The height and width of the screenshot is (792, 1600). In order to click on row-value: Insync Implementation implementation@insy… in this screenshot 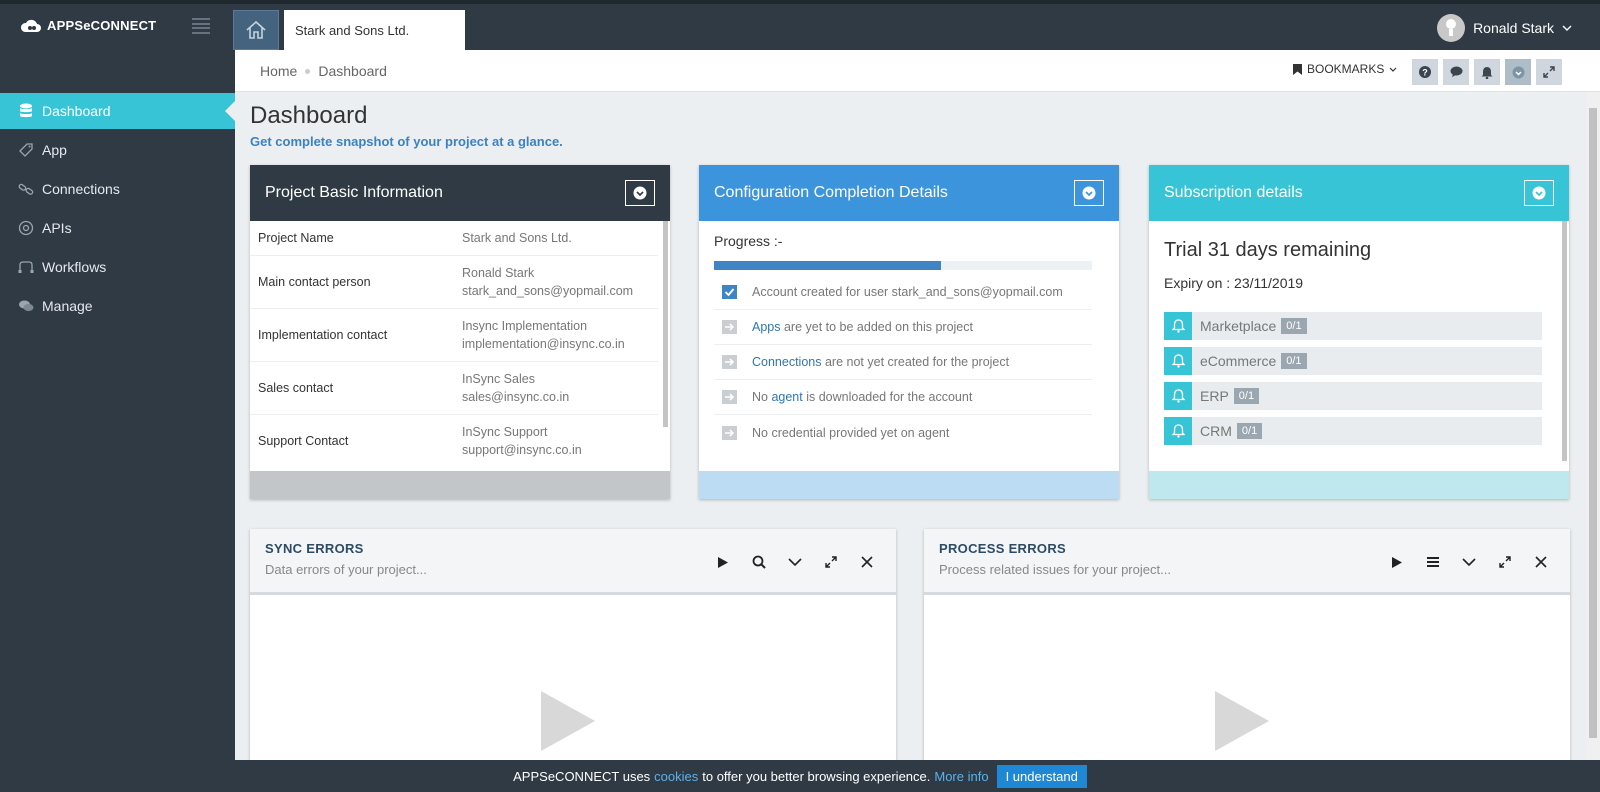, I will do `click(556, 335)`.